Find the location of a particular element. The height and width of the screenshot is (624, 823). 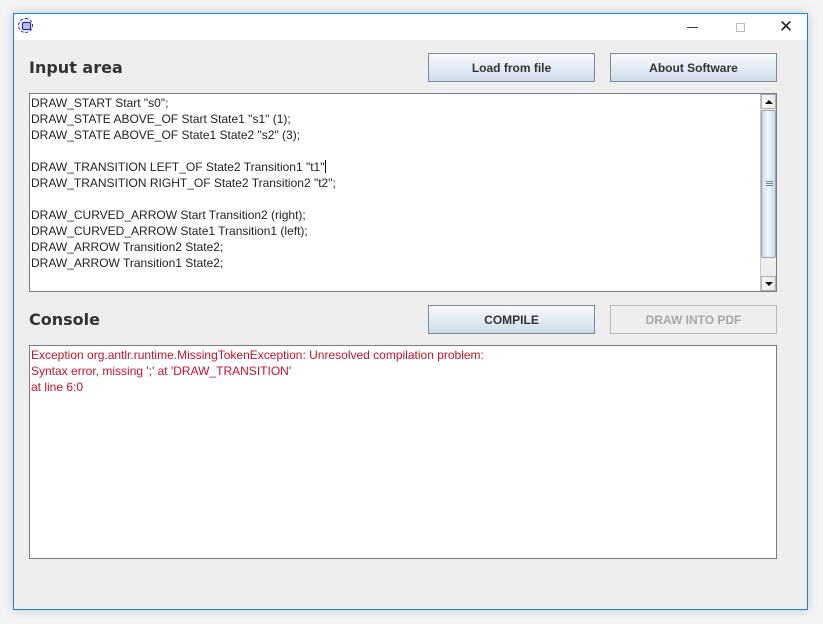

input-scrollbar is located at coordinates (768, 192).